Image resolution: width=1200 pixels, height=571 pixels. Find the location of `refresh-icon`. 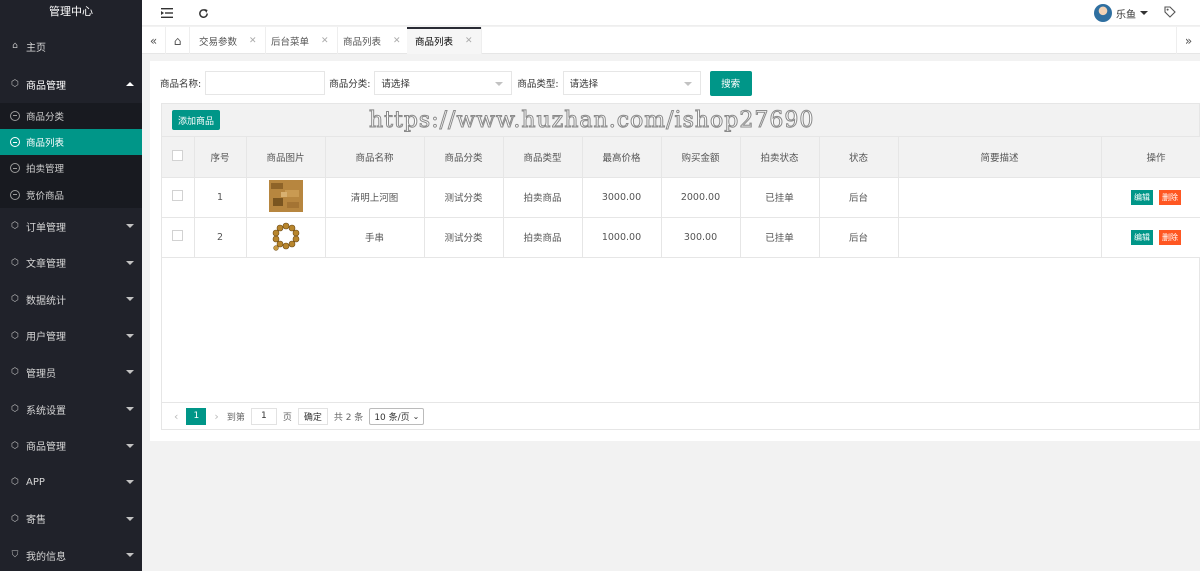

refresh-icon is located at coordinates (203, 13).